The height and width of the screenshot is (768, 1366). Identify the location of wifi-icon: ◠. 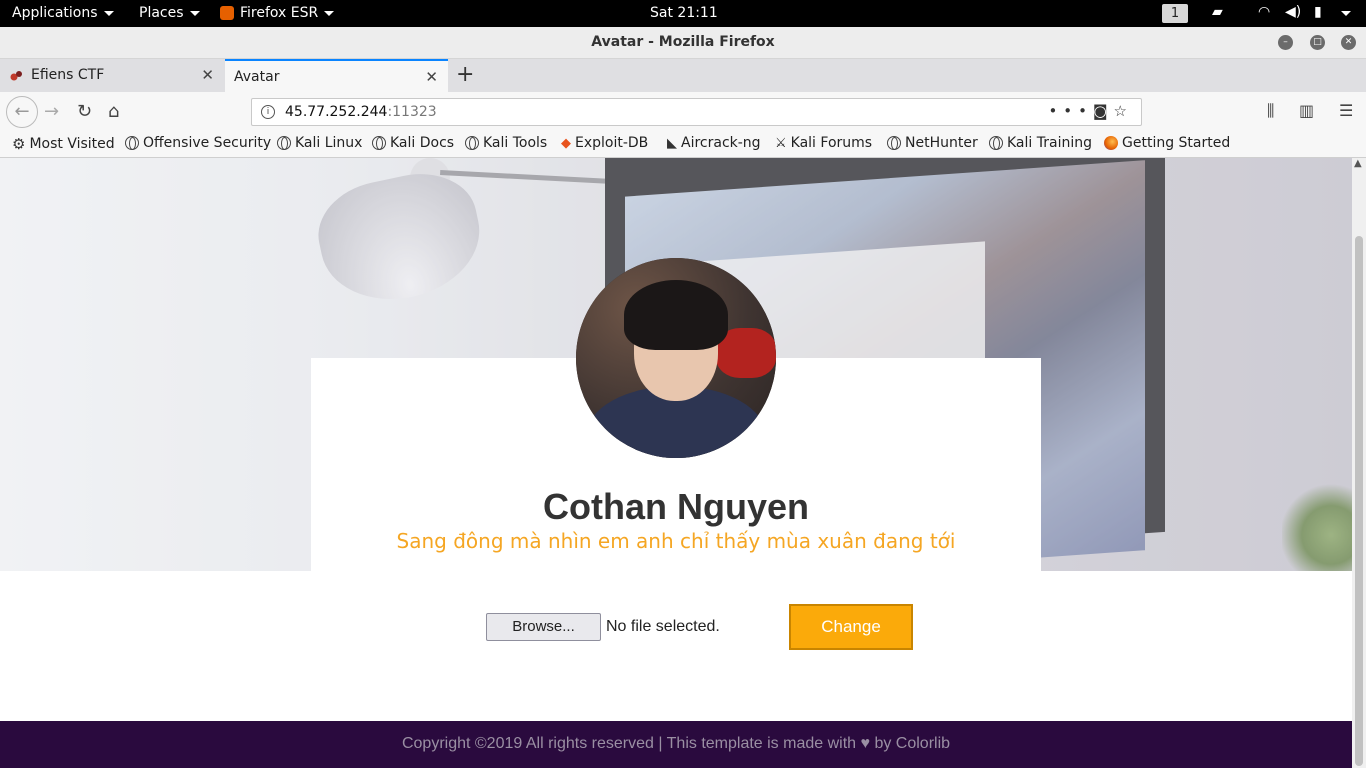
(1264, 12).